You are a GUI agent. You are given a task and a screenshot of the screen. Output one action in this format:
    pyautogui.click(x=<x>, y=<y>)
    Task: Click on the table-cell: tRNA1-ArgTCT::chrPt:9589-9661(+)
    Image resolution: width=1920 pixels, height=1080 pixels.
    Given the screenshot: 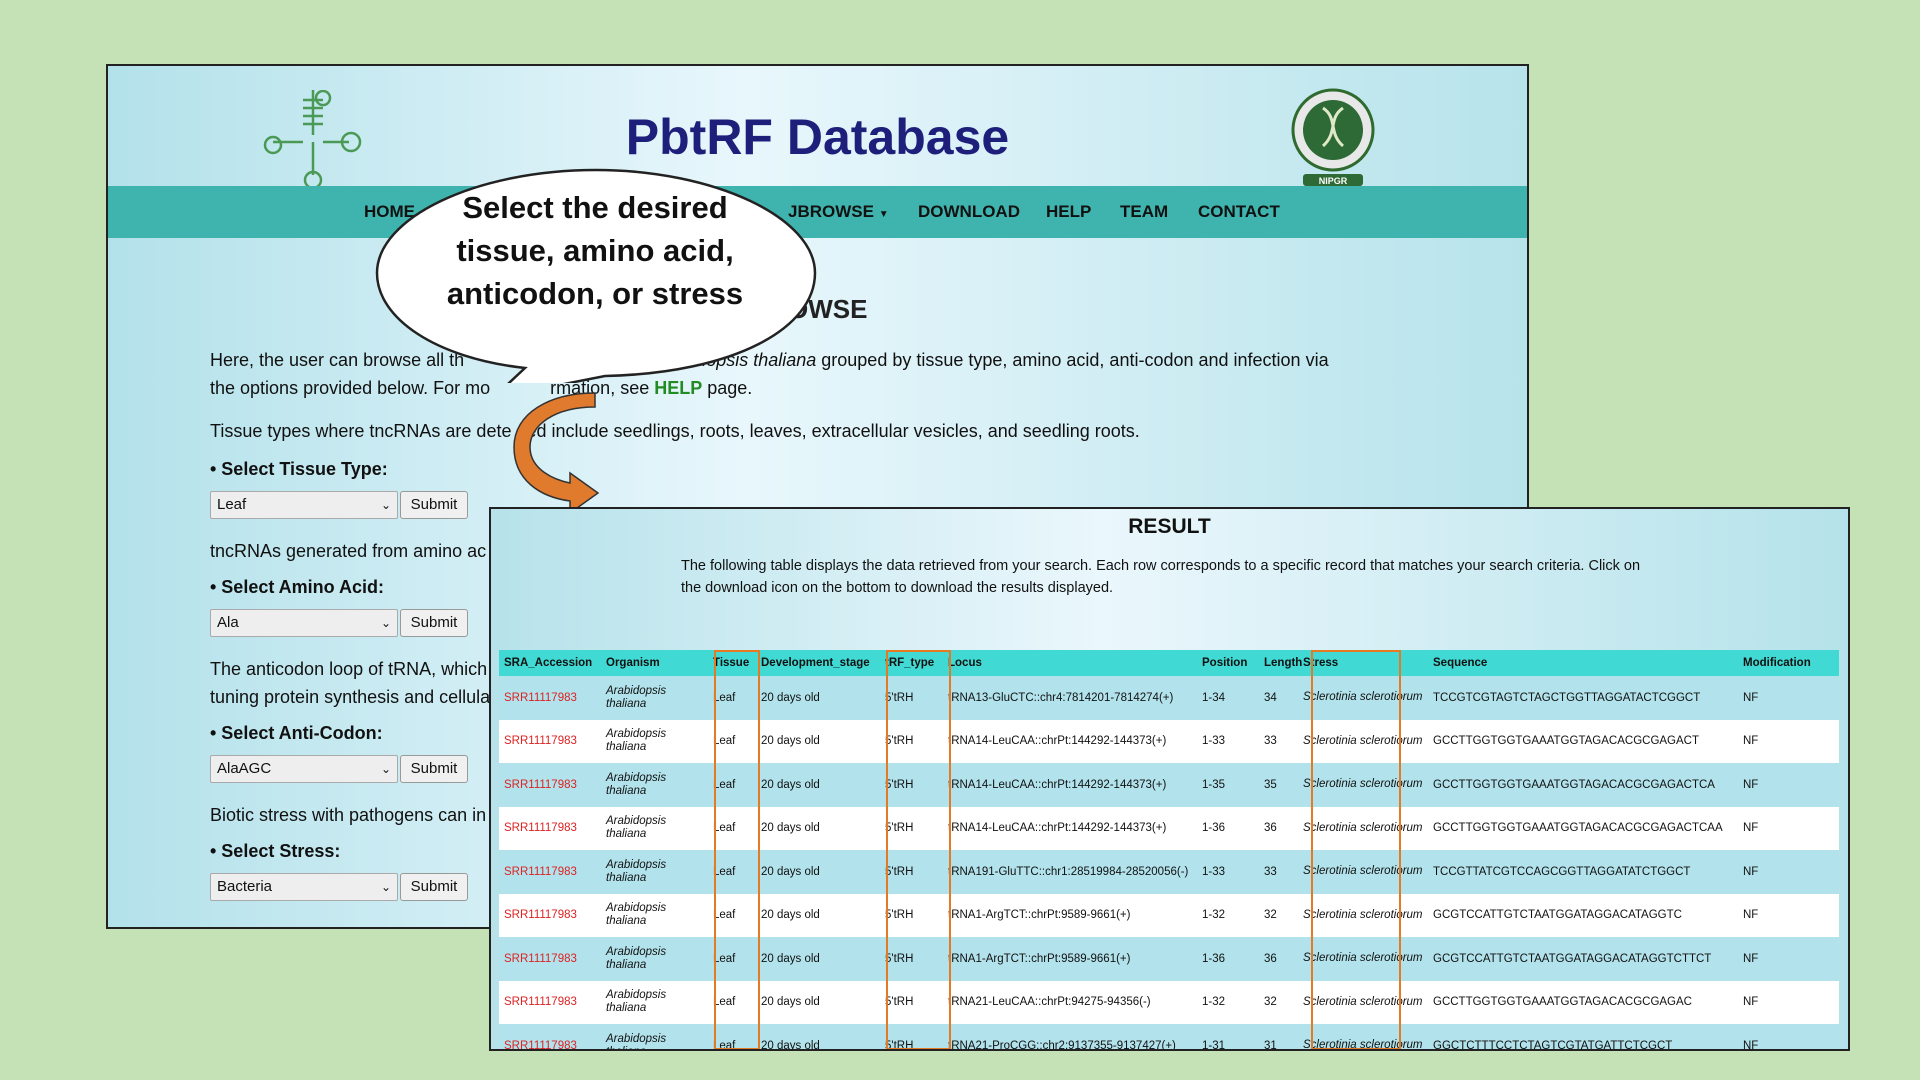 What is the action you would take?
    pyautogui.click(x=1070, y=915)
    